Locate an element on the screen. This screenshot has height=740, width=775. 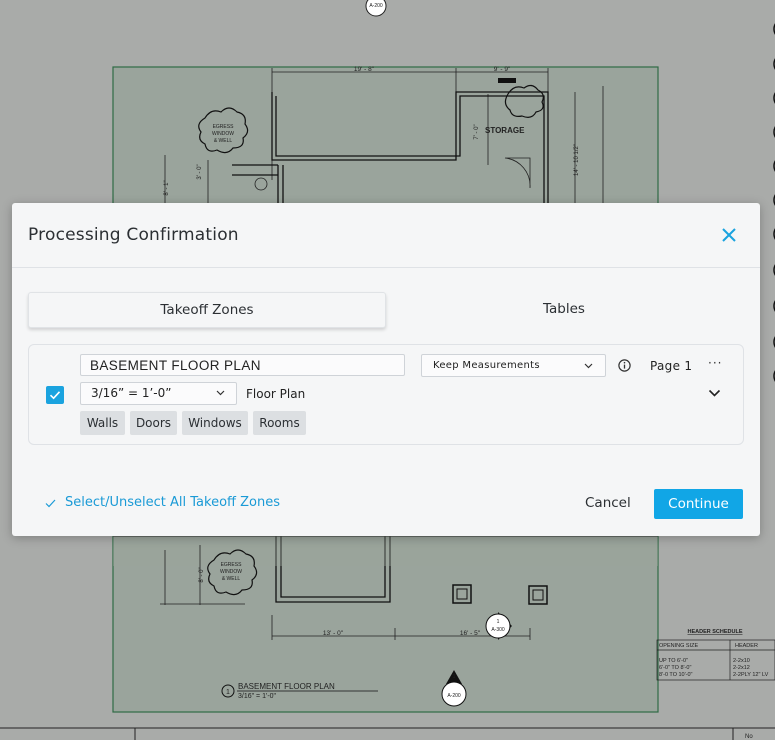
dimension-text: 7' - 0" is located at coordinates (477, 131).